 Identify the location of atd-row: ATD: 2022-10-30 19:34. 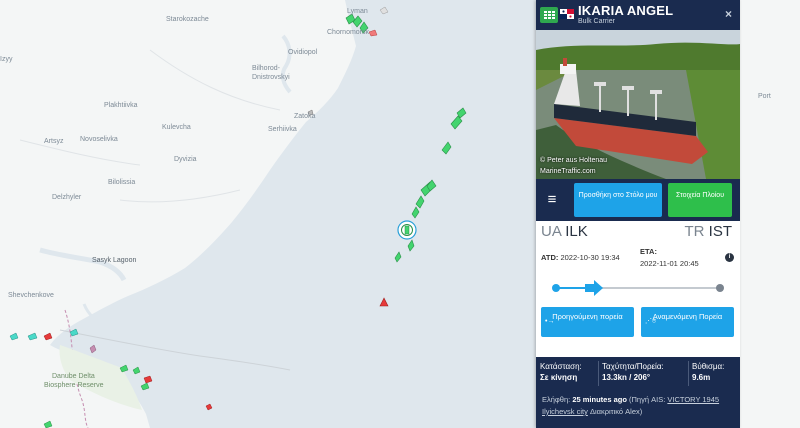
(580, 257).